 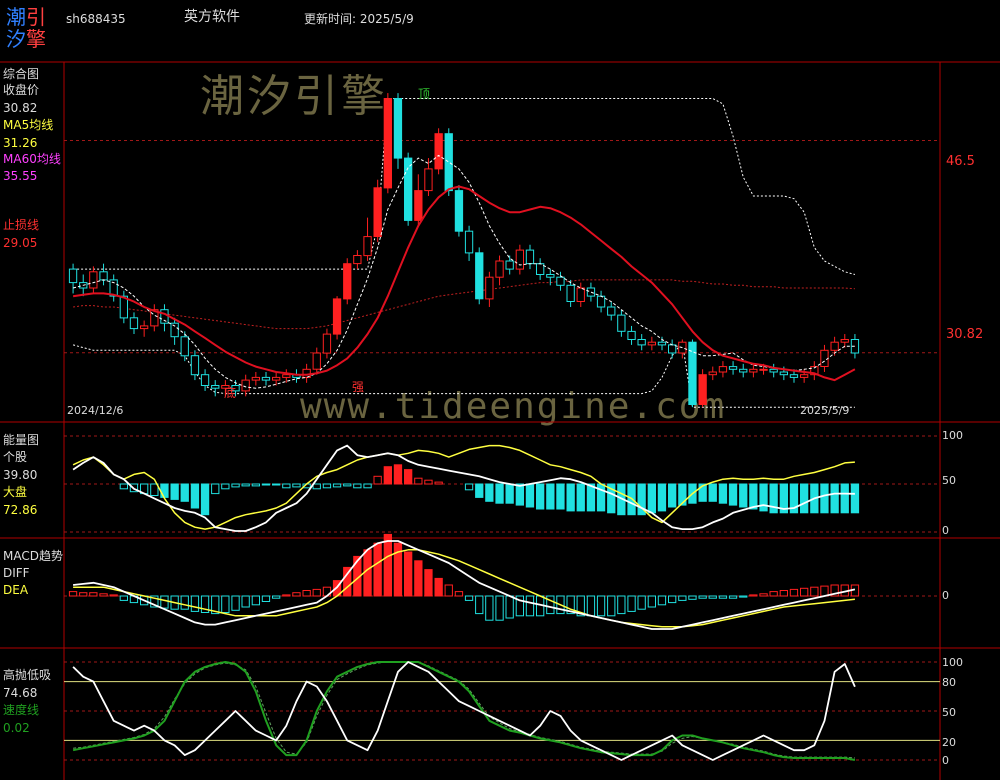 I want to click on date-end: 2025/5/9, so click(x=825, y=410).